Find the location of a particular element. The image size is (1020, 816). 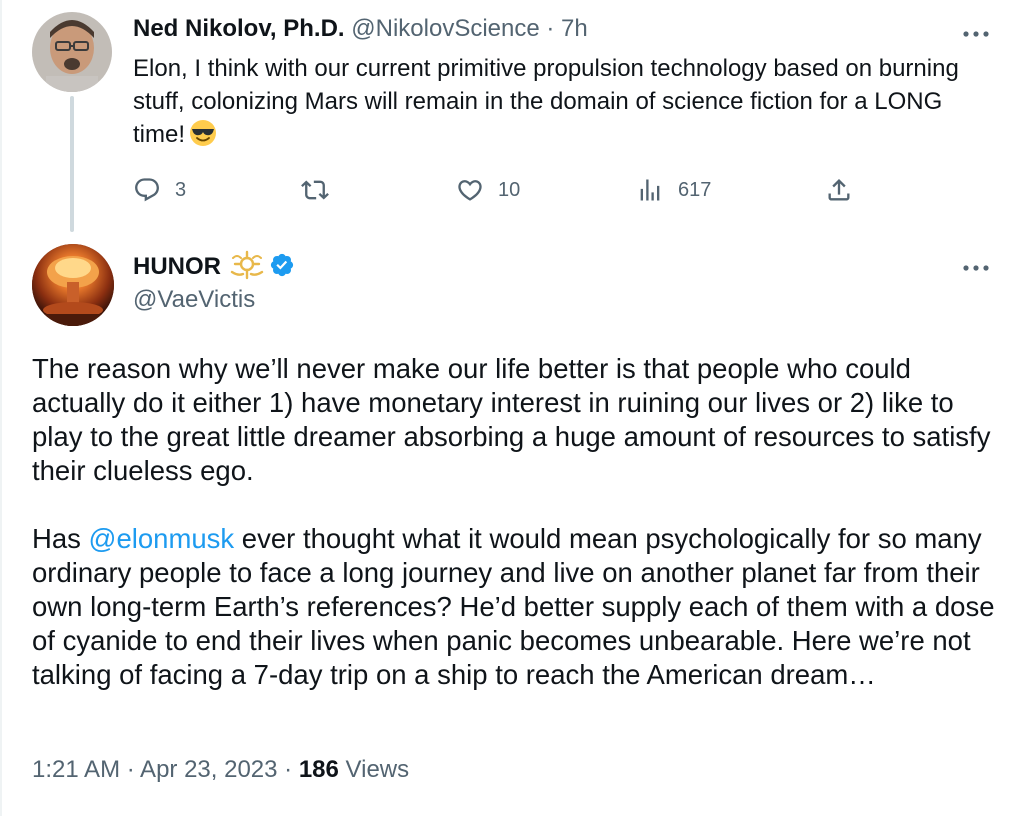

tweet-actions: 3 10 617 is located at coordinates (503, 190).